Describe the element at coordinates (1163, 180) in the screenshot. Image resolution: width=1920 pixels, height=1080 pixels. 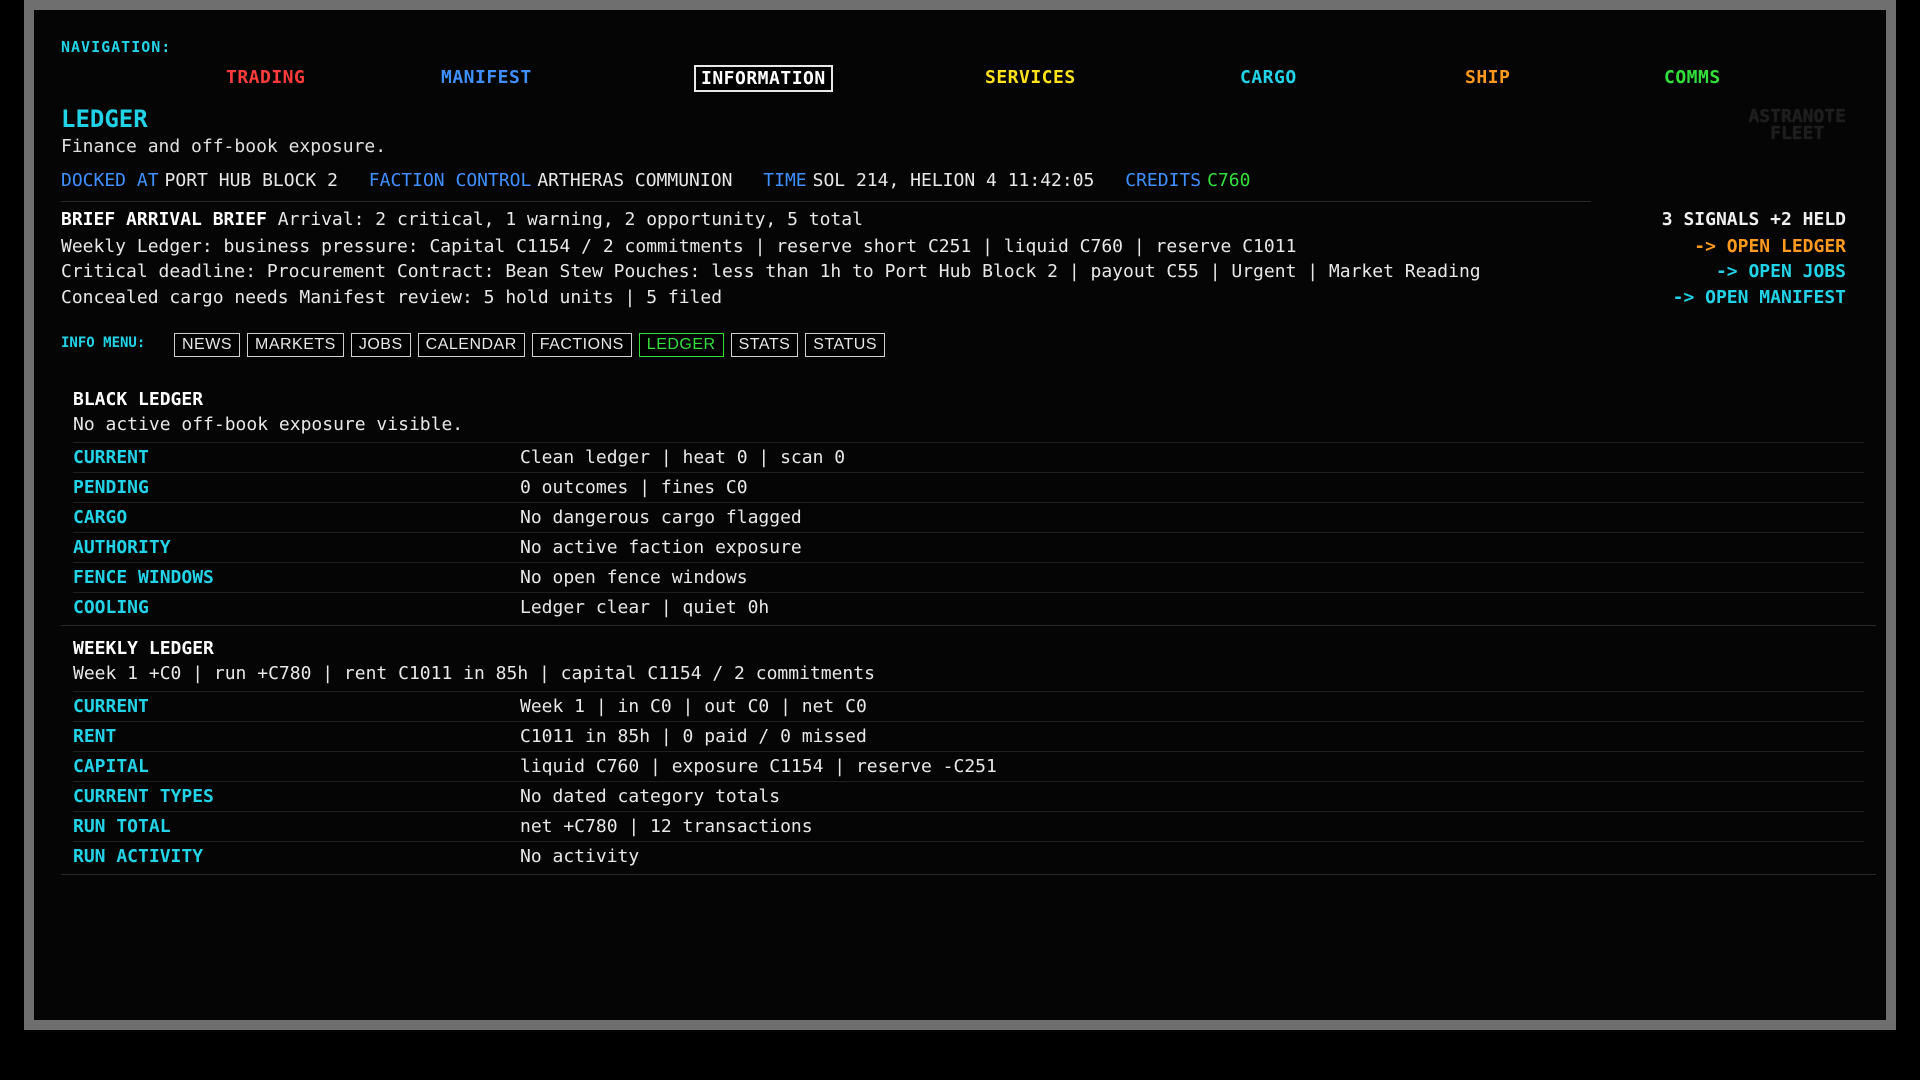
I see `credits-label: CREDITS` at that location.